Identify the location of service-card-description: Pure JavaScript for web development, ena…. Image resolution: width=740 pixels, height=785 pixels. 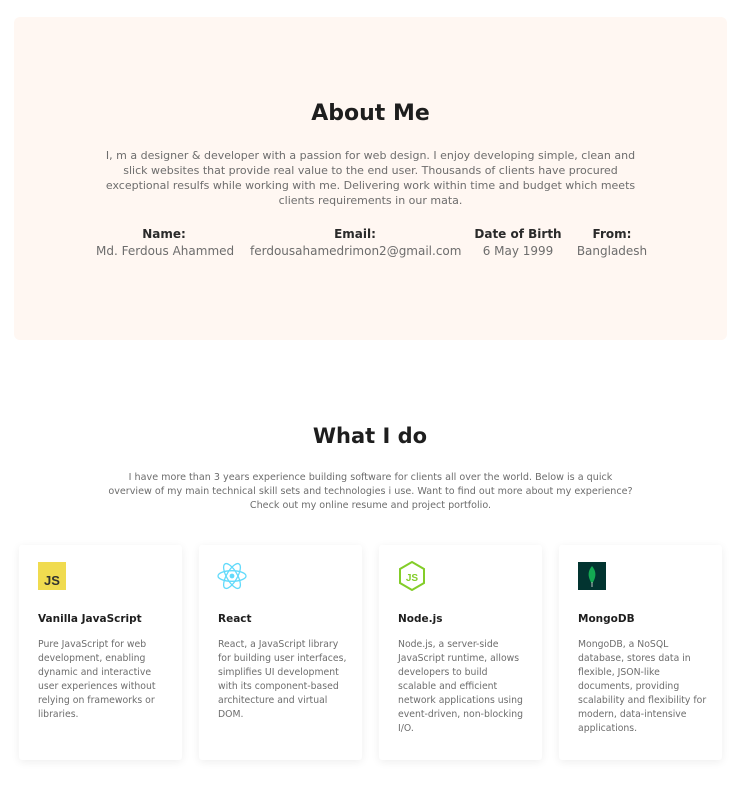
(97, 679).